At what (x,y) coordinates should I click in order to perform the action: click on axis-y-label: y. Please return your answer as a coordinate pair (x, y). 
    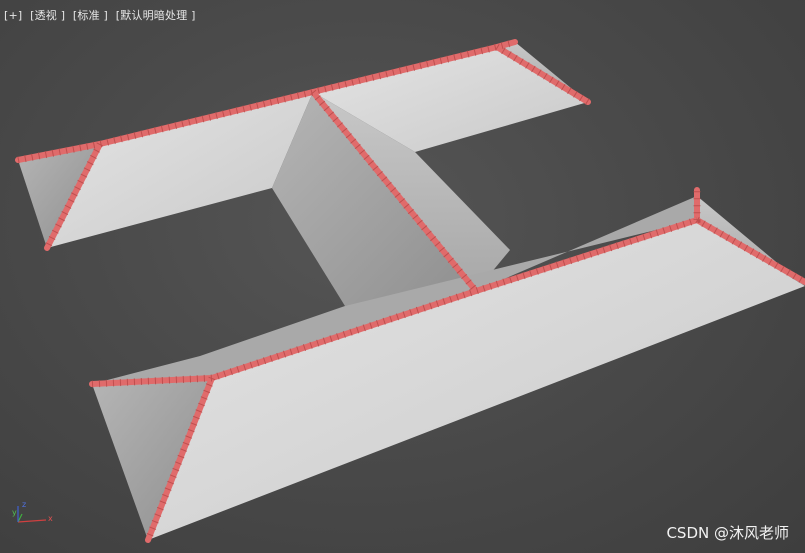
    Looking at the image, I should click on (14, 512).